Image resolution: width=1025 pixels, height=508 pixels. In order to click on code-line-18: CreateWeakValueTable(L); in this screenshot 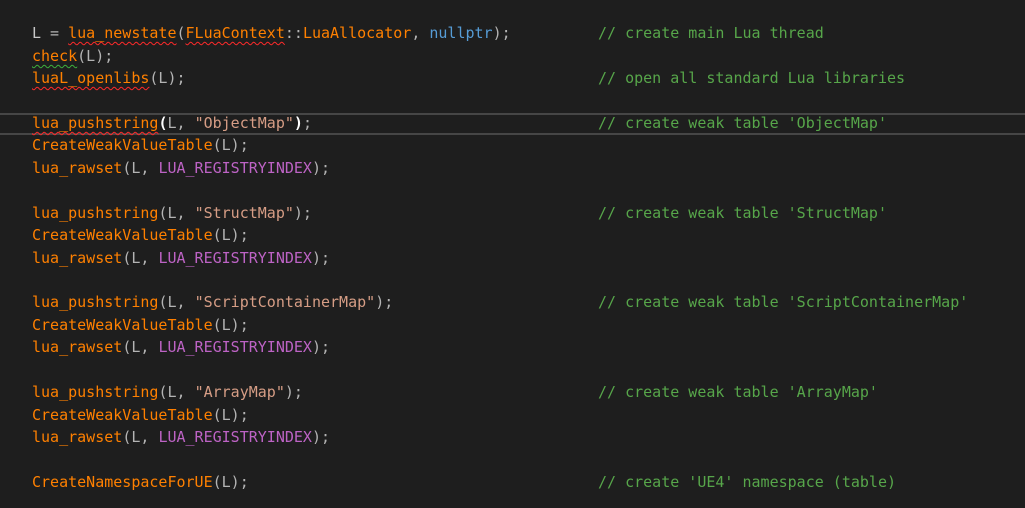, I will do `click(140, 415)`.